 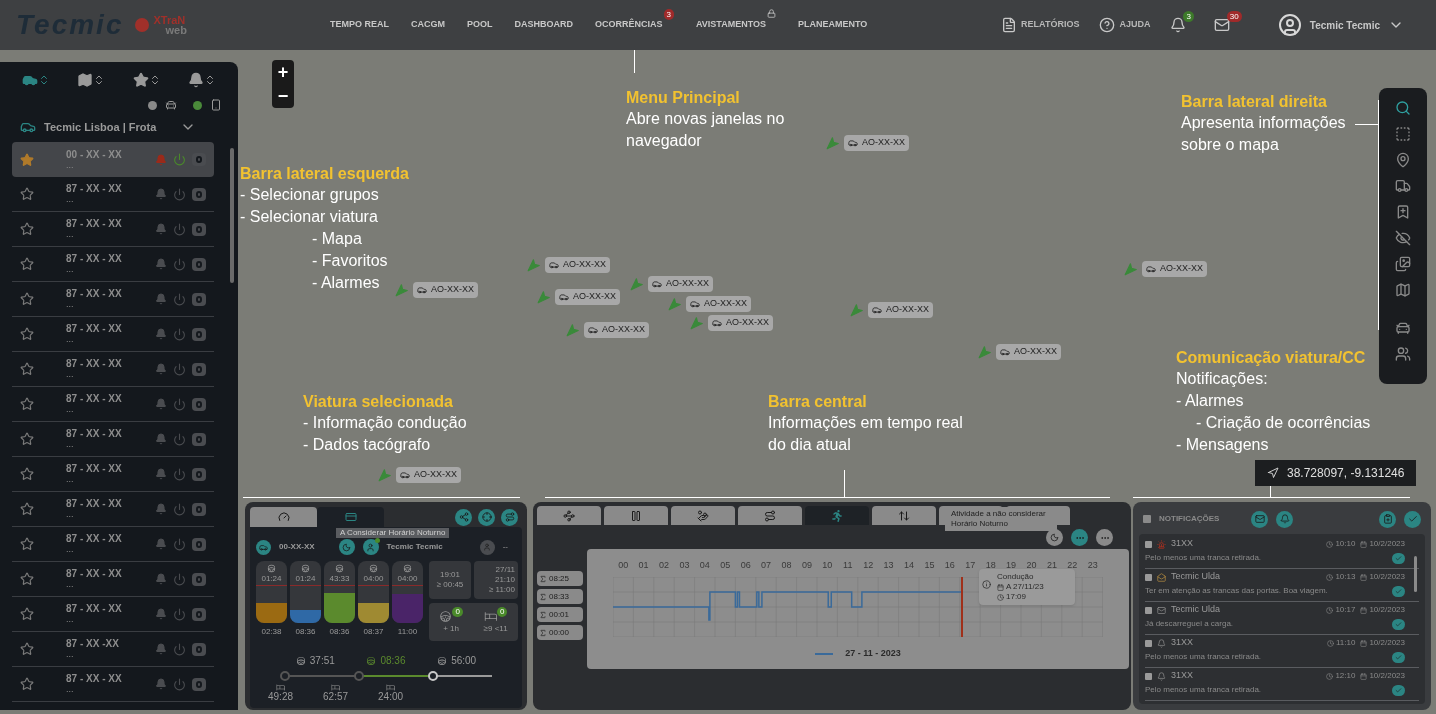 I want to click on zoom-out-button: −, so click(x=283, y=96).